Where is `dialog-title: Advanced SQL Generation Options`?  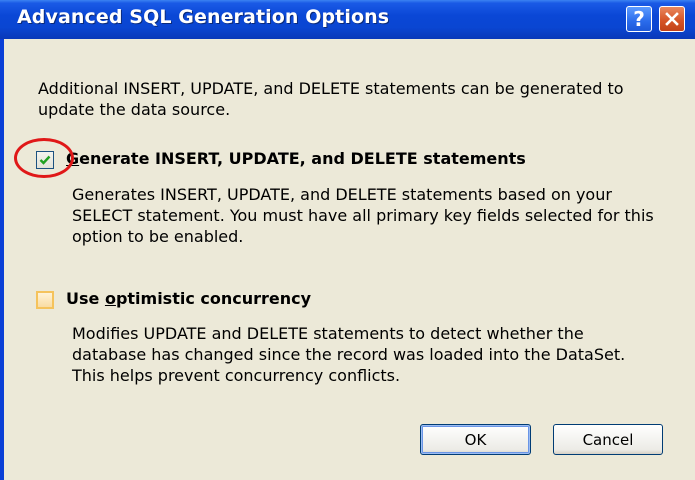
dialog-title: Advanced SQL Generation Options is located at coordinates (203, 17).